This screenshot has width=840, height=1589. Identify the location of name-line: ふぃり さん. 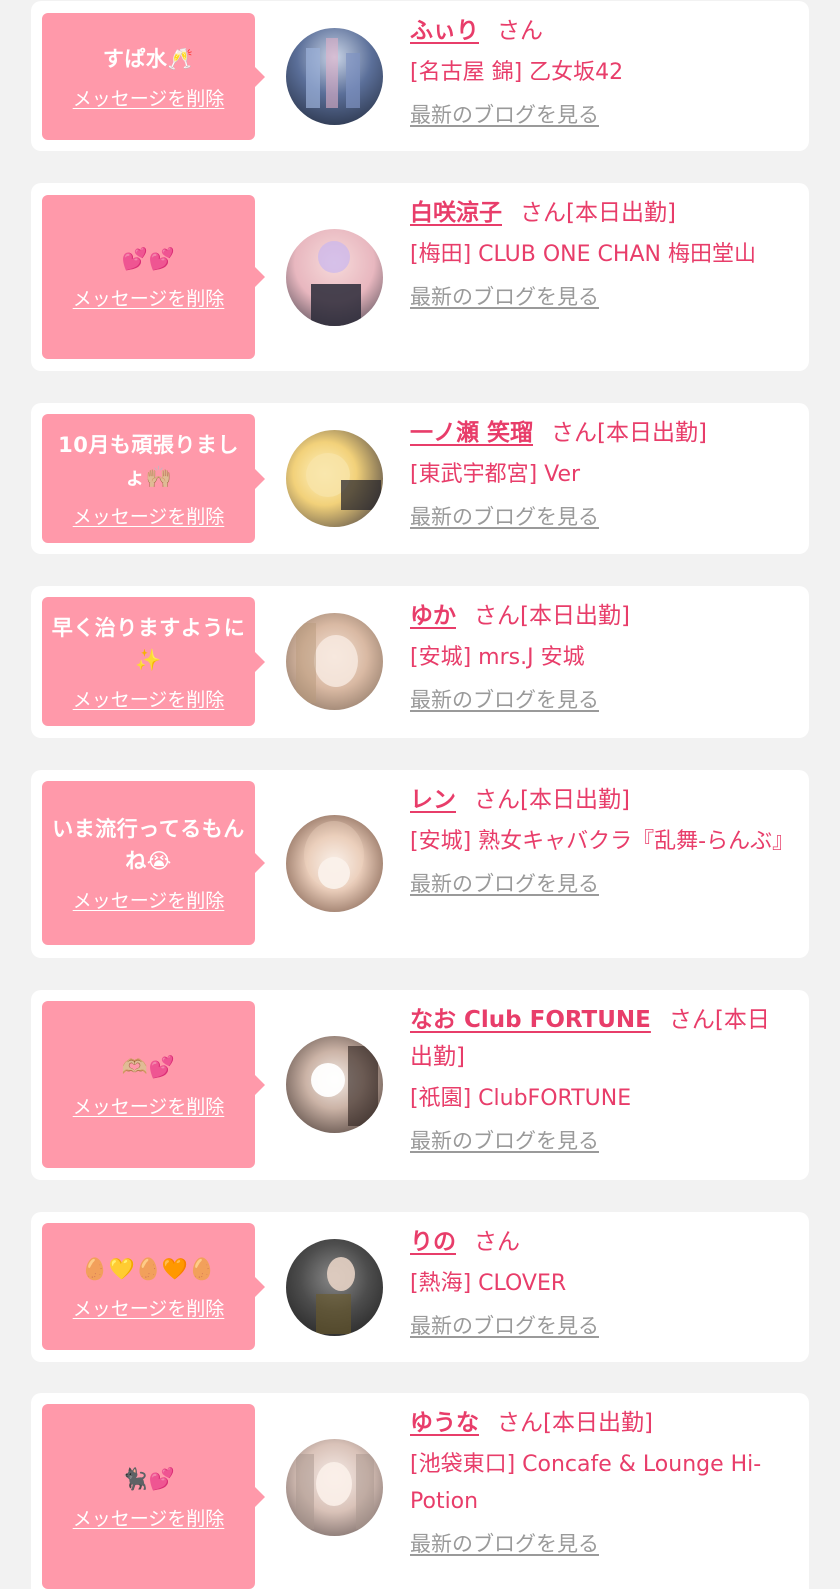
(600, 31).